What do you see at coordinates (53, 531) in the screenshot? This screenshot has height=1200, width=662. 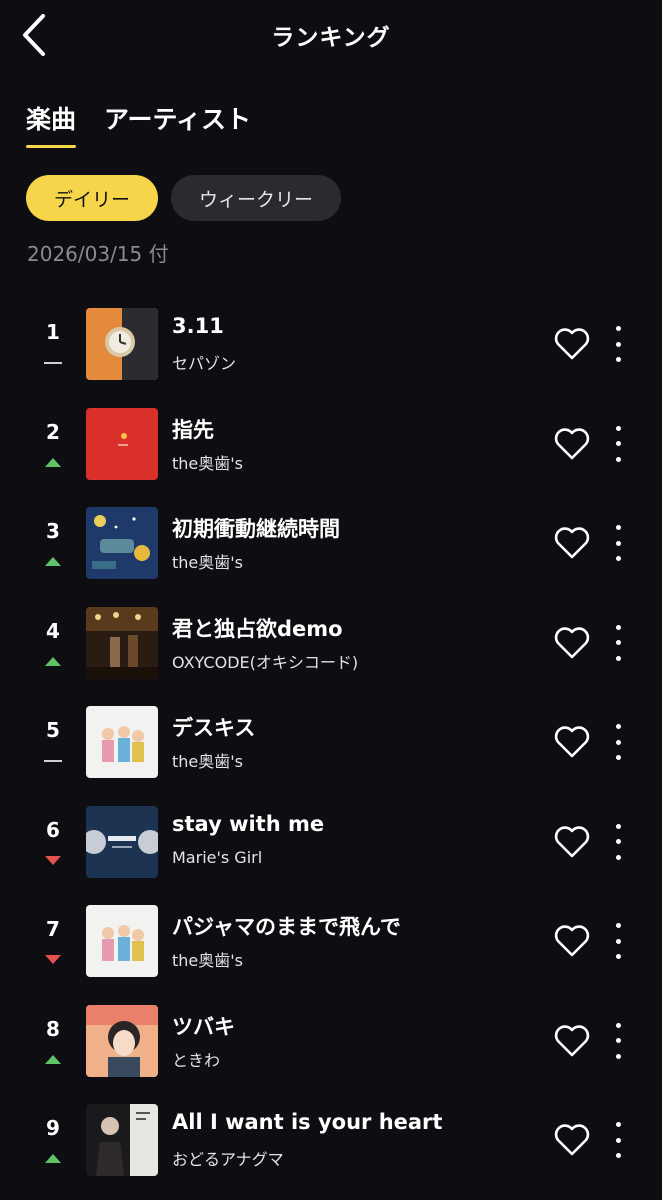 I see `rank-number: 3` at bounding box center [53, 531].